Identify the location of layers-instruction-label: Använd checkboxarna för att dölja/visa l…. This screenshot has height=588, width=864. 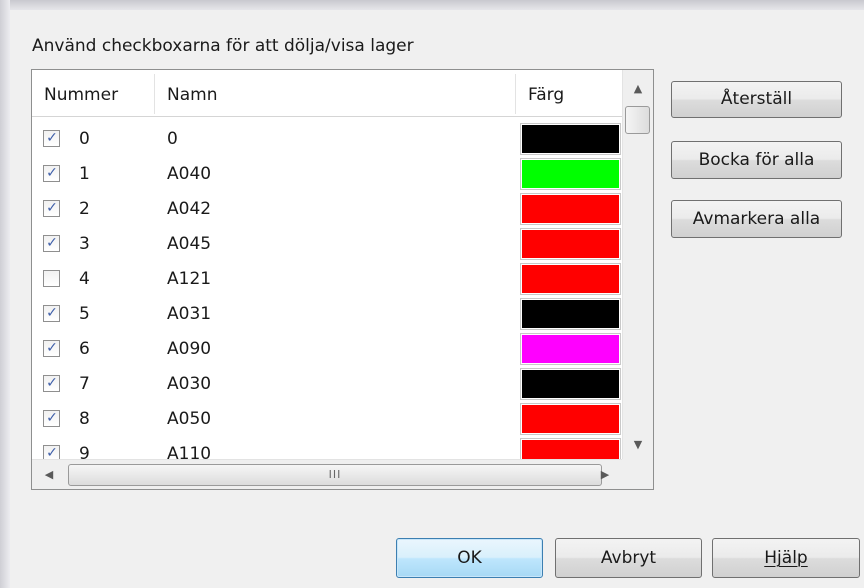
(223, 46).